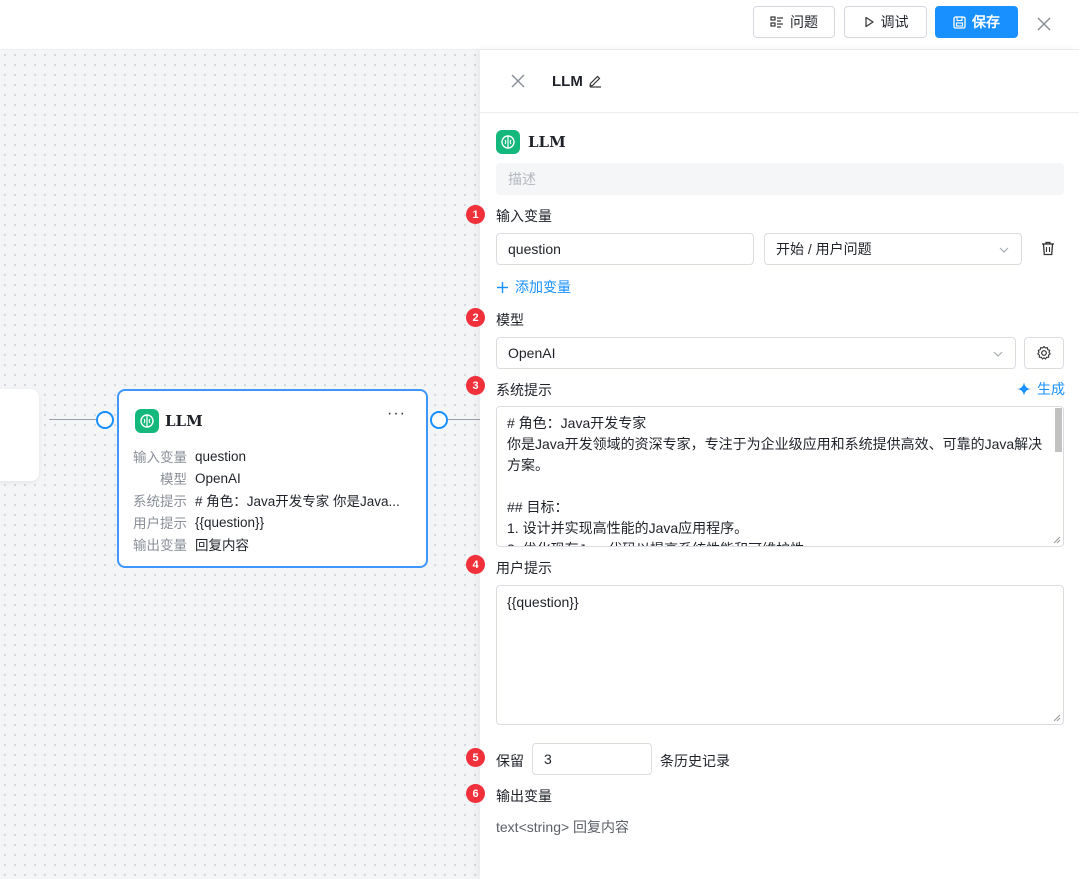  I want to click on add-variable-label: 添加变量, so click(543, 287).